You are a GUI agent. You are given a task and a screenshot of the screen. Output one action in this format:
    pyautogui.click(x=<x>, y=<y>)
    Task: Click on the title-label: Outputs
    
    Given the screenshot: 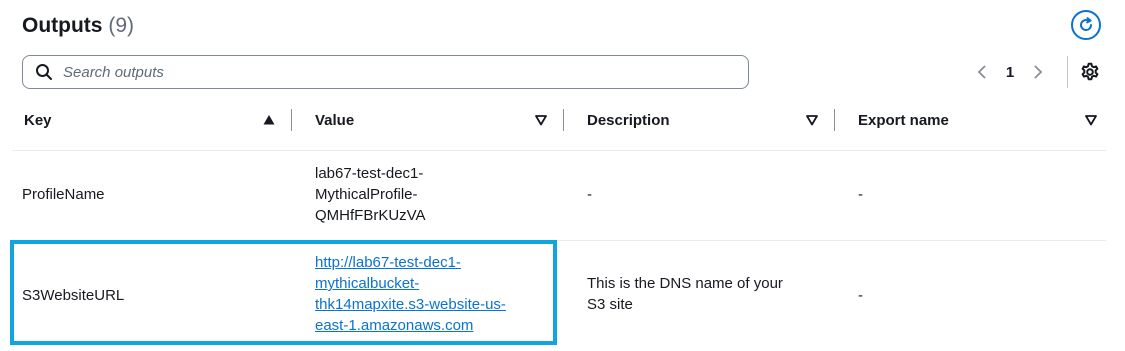 What is the action you would take?
    pyautogui.click(x=62, y=25)
    